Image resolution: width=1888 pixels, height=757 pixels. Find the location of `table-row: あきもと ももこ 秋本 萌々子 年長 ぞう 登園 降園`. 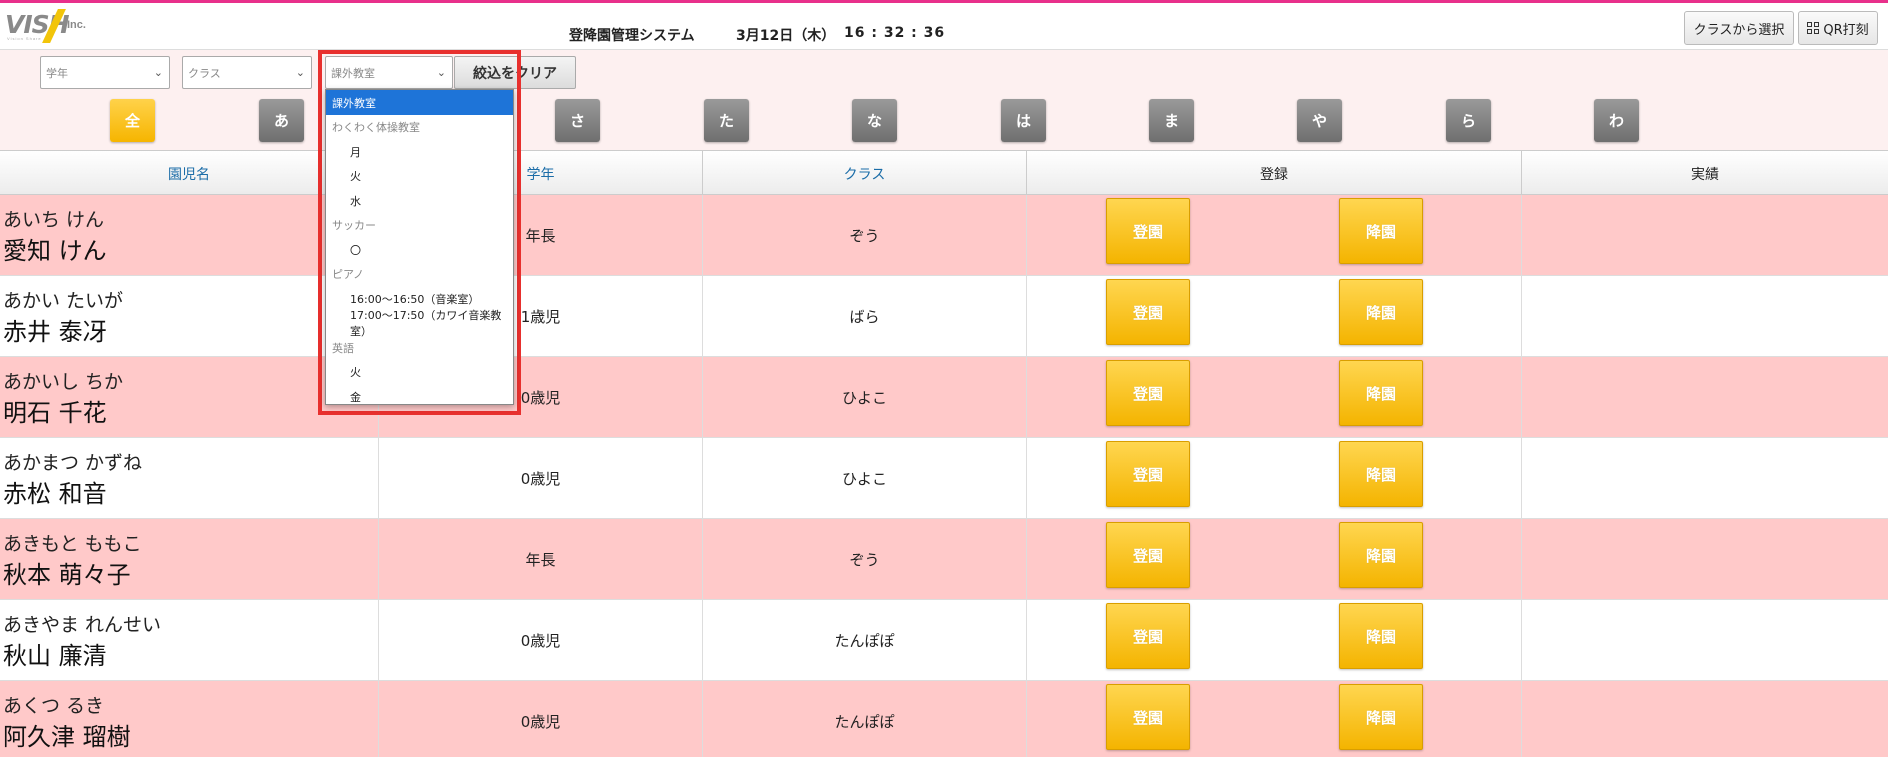

table-row: あきもと ももこ 秋本 萌々子 年長 ぞう 登園 降園 is located at coordinates (944, 559).